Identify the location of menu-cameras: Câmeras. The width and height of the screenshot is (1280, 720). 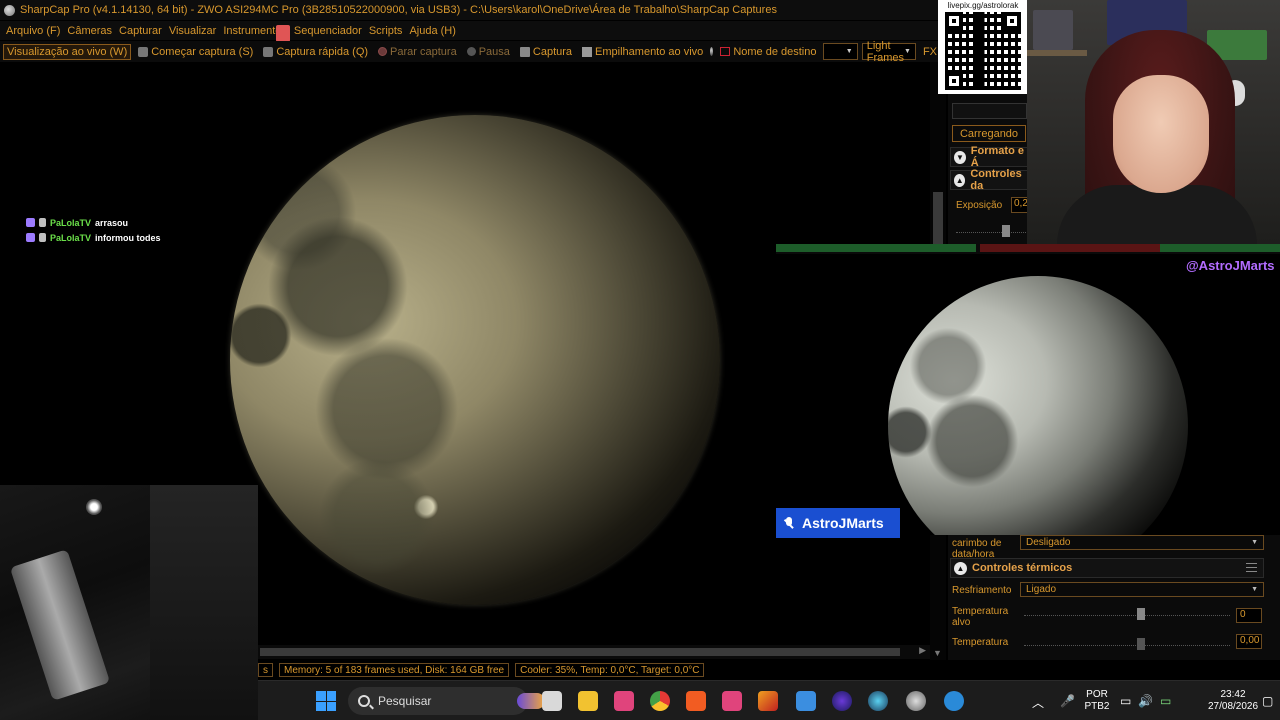
(91, 31).